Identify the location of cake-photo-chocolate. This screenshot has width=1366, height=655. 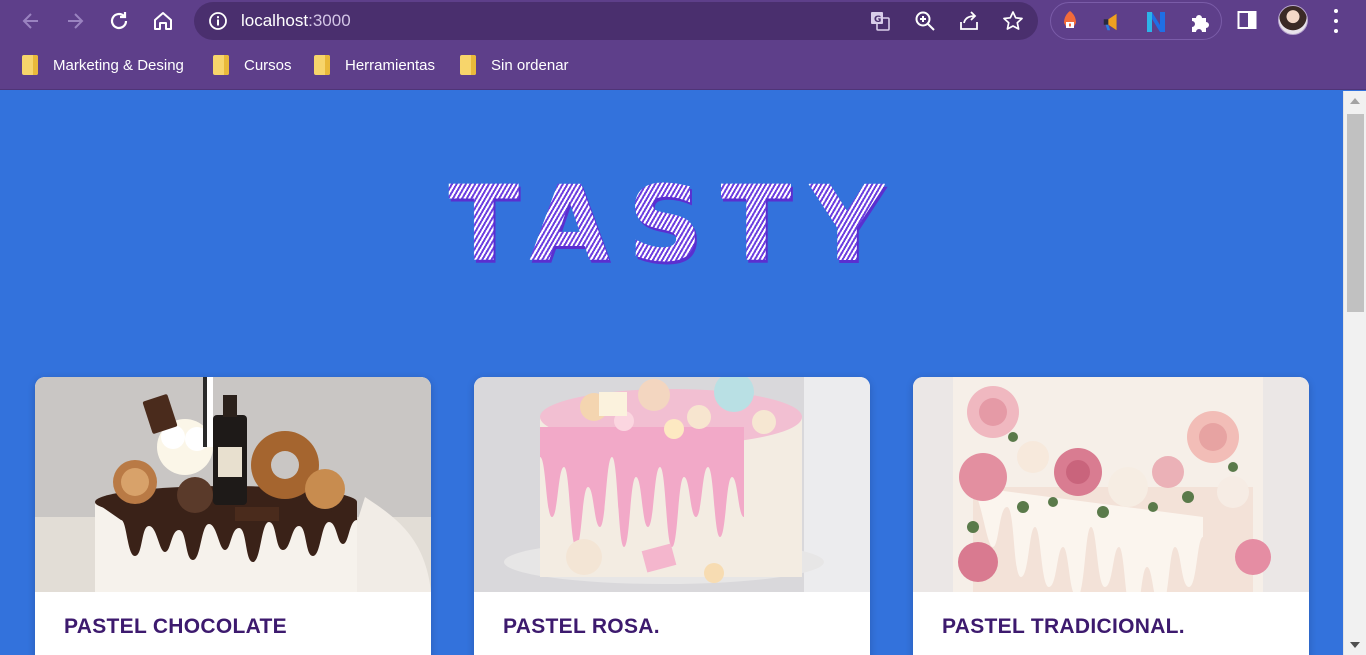
(233, 484).